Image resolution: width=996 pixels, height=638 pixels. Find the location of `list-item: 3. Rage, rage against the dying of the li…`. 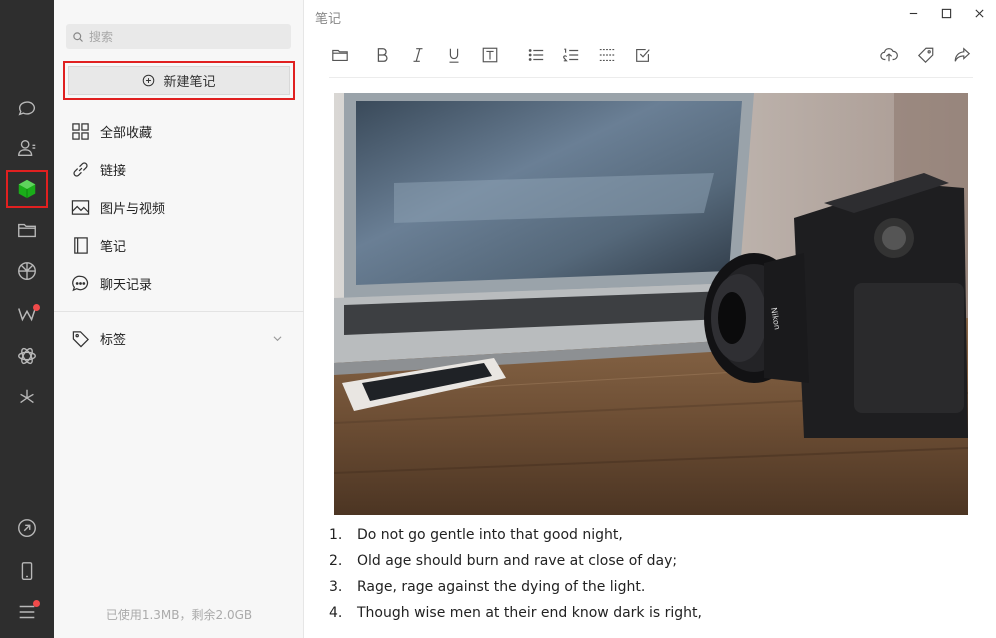

list-item: 3. Rage, rage against the dying of the li… is located at coordinates (649, 587).